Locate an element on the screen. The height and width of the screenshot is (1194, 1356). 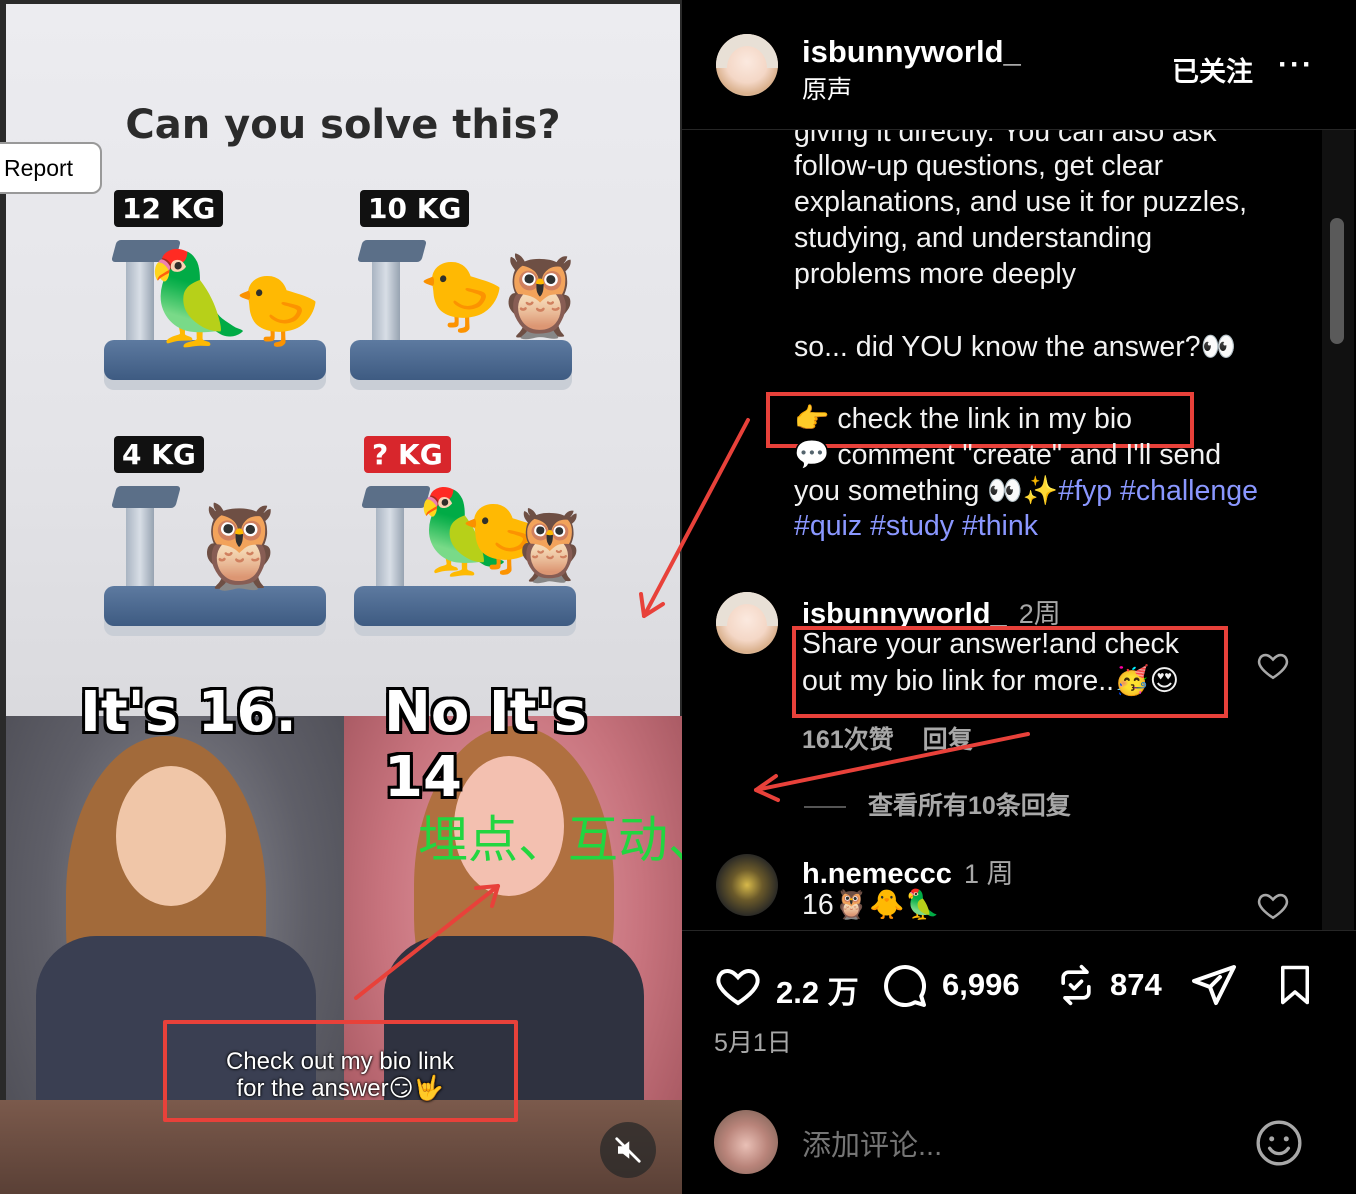
share-send-icon is located at coordinates (1214, 985).